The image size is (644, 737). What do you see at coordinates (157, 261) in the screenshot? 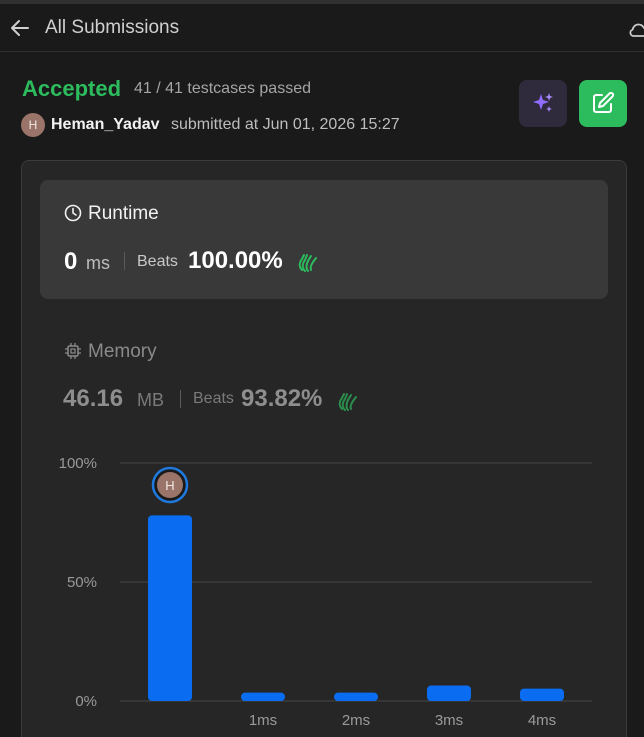
I see `runtime-beats-label: Beats` at bounding box center [157, 261].